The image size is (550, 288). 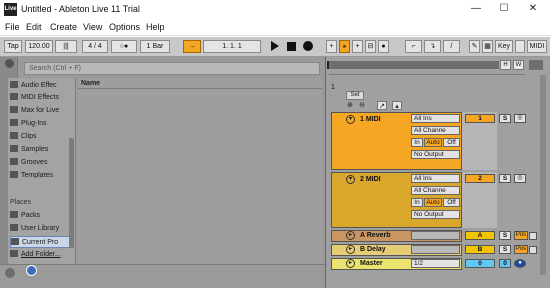 What do you see at coordinates (13, 46) in the screenshot?
I see `tap-button: Tap` at bounding box center [13, 46].